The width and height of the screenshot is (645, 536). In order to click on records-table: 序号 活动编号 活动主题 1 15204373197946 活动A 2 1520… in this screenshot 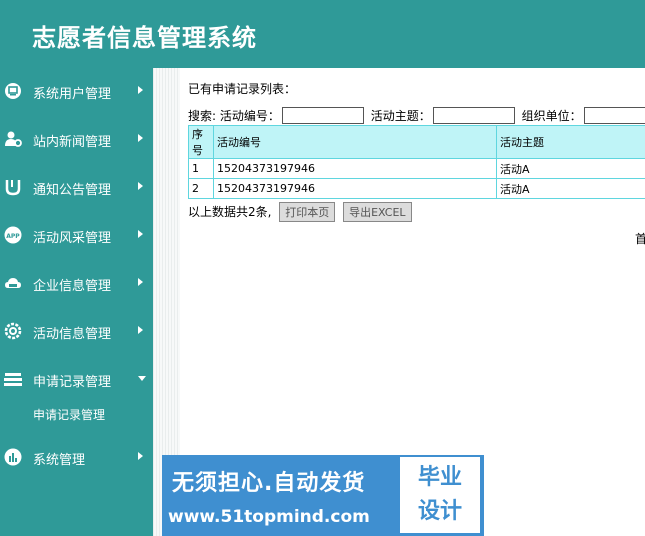, I will do `click(416, 162)`.